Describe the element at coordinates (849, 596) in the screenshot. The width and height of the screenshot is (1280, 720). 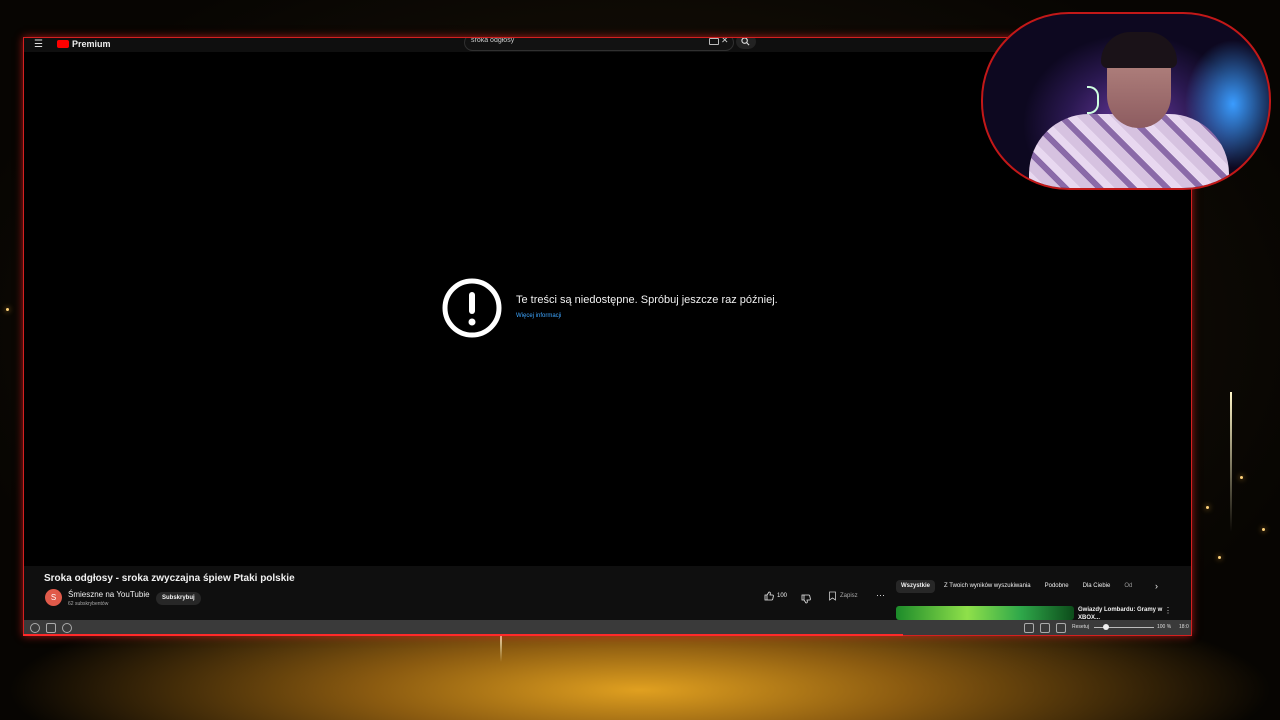
I see `save-label: Zapisz` at that location.